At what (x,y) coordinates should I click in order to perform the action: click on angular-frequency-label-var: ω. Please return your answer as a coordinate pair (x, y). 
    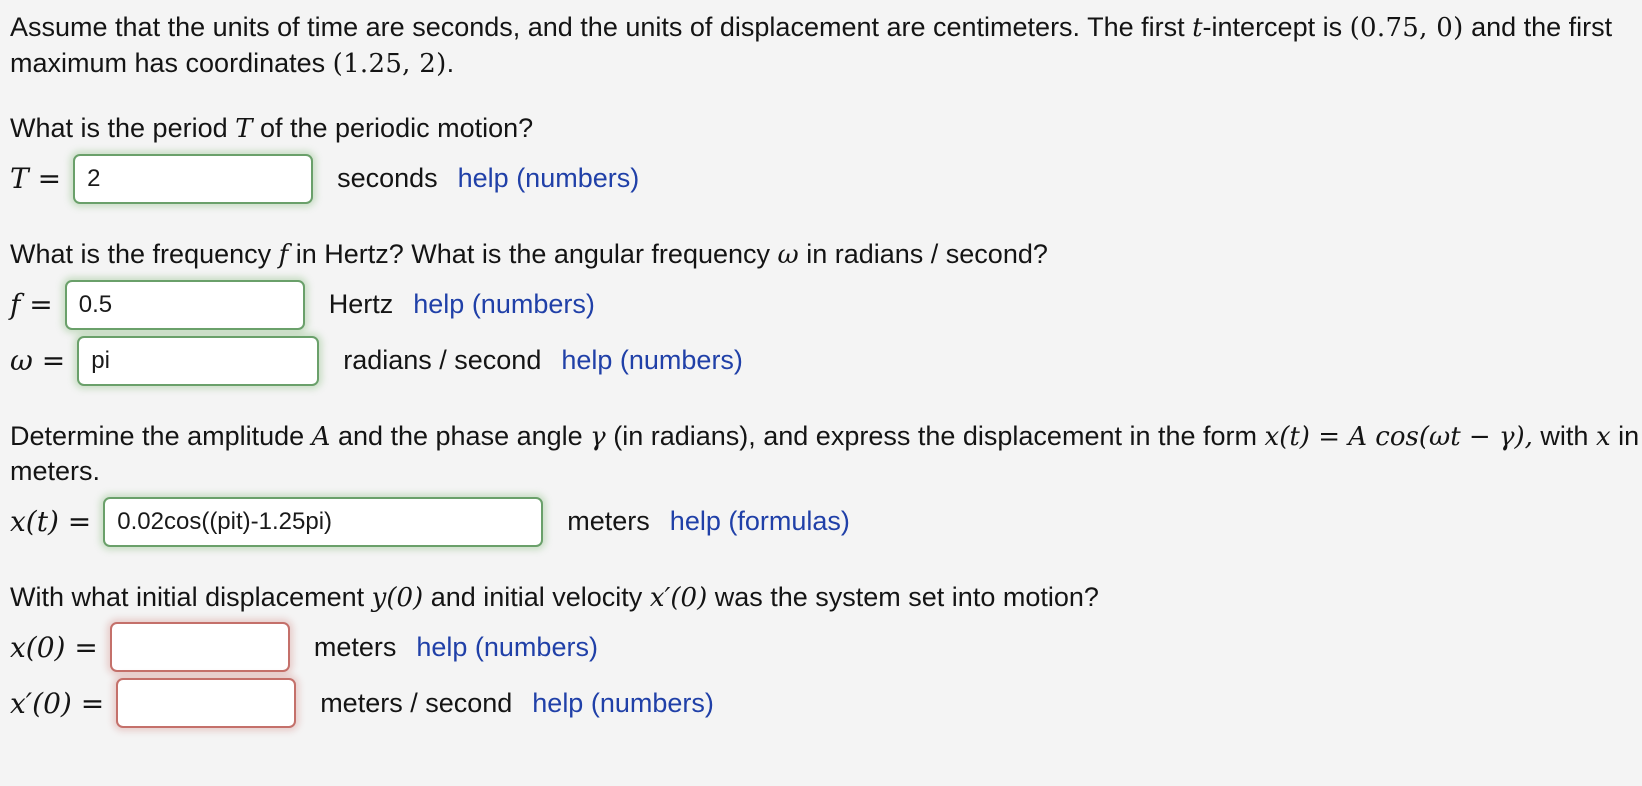
    Looking at the image, I should click on (21, 360).